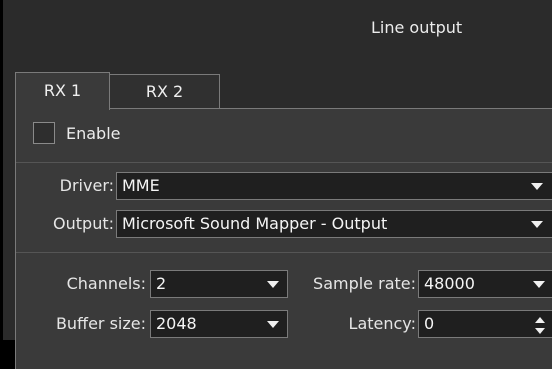 The image size is (552, 369). What do you see at coordinates (449, 283) in the screenshot?
I see `sample-rate-value: 48000` at bounding box center [449, 283].